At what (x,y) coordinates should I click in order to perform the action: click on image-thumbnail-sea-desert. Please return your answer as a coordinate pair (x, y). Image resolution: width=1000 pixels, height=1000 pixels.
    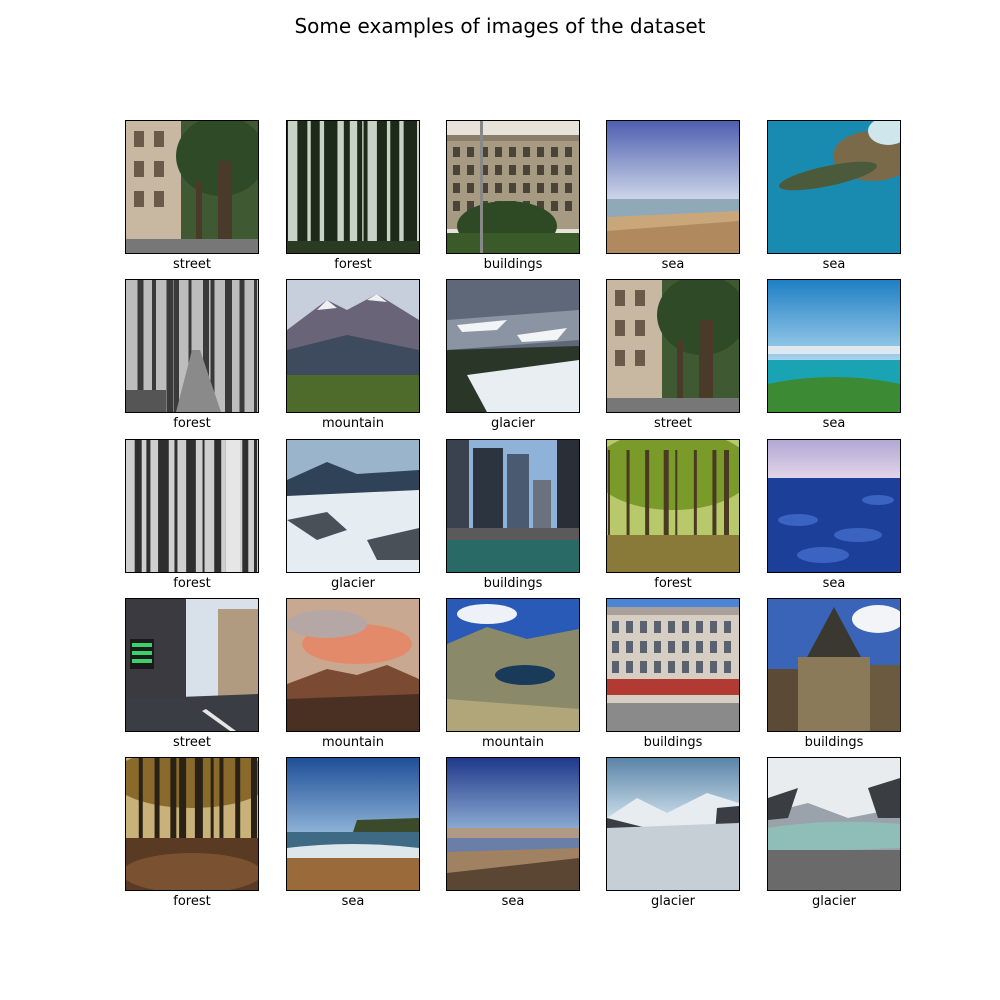
    Looking at the image, I should click on (513, 824).